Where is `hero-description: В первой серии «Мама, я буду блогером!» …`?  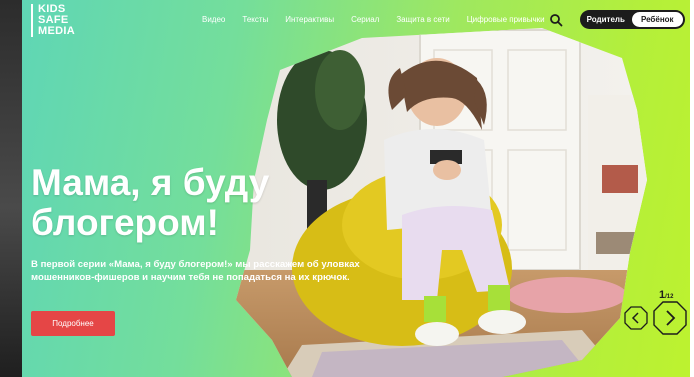
hero-description: В первой серии «Мама, я буду блогером!» … is located at coordinates (195, 271).